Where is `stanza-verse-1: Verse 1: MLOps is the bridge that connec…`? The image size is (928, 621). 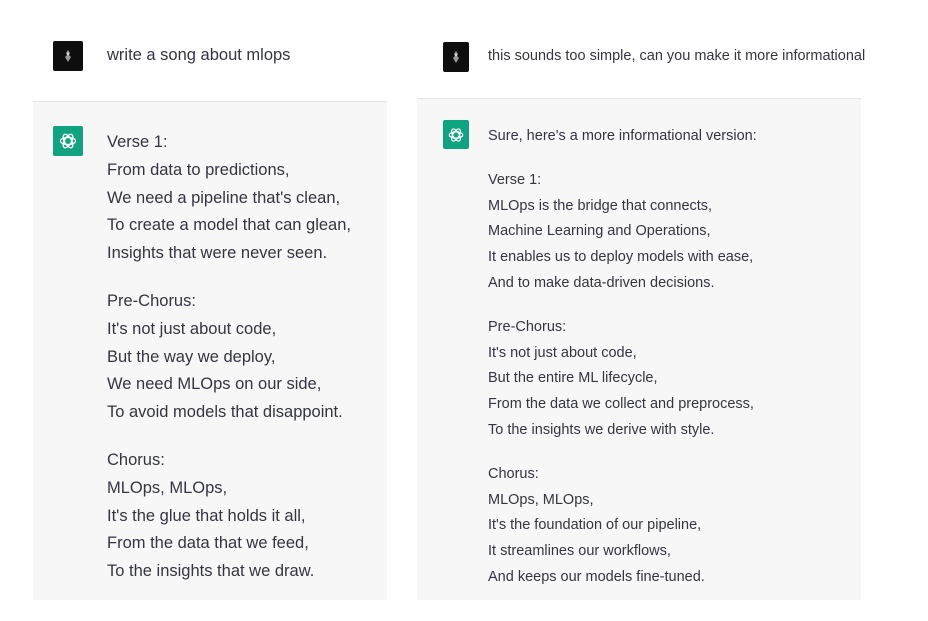
stanza-verse-1: Verse 1: MLOps is the bridge that connec… is located at coordinates (622, 232).